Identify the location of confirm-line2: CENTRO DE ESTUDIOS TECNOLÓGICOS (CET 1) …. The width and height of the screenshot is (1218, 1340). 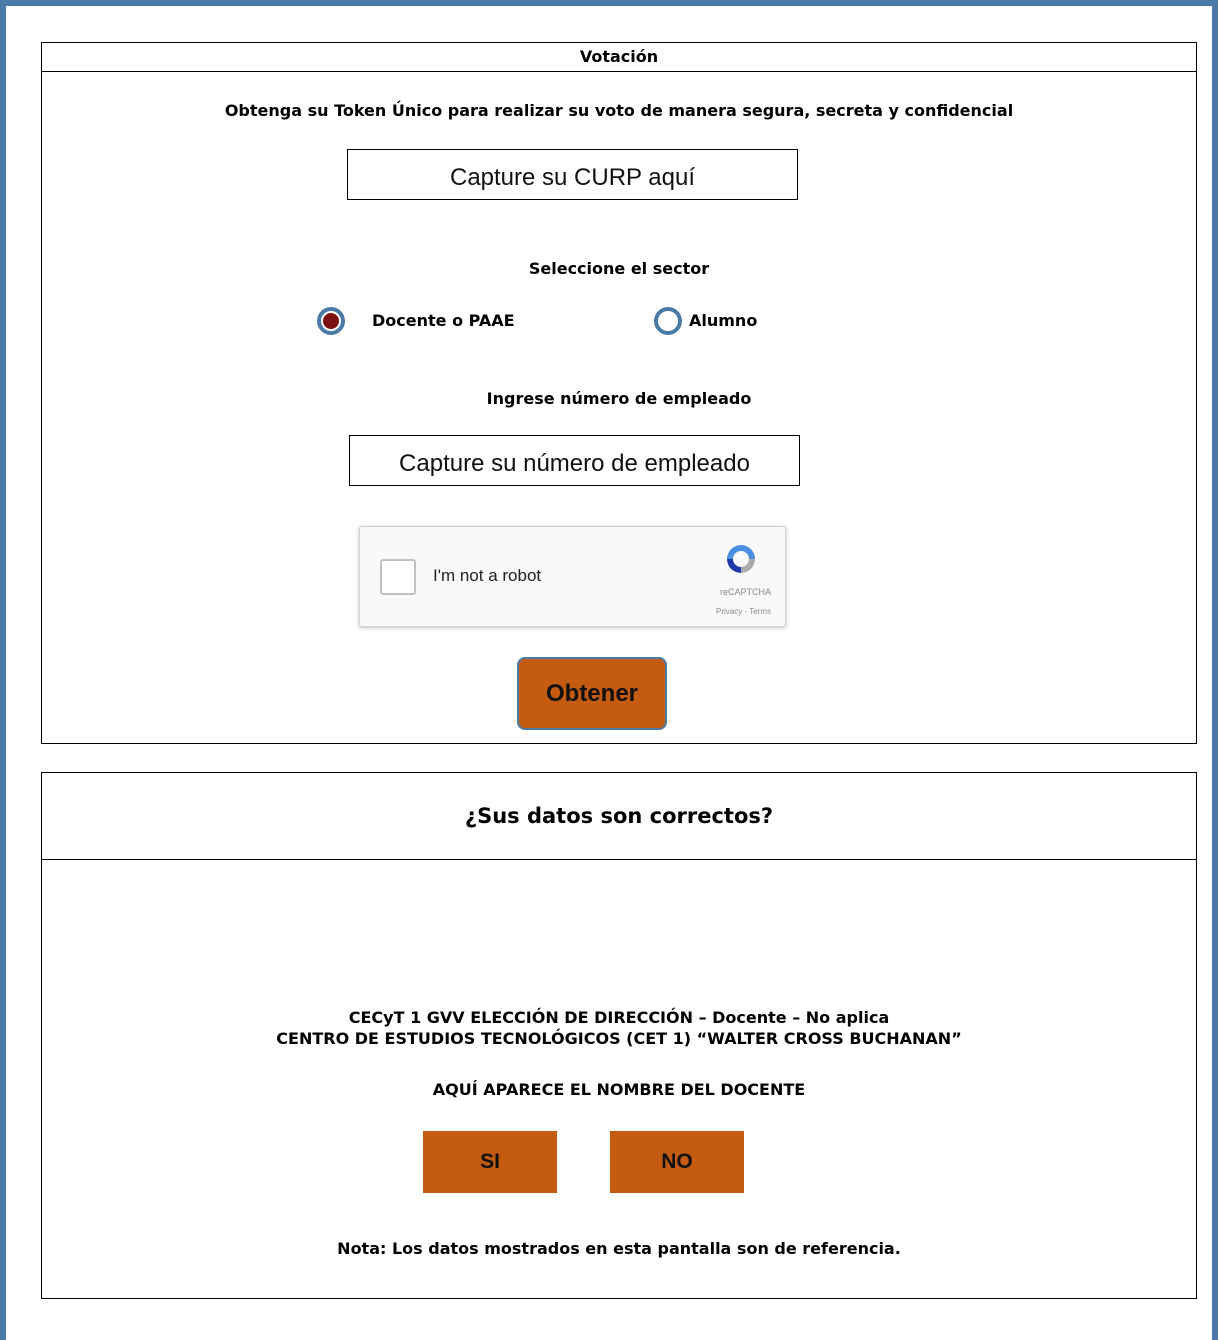
(619, 1038).